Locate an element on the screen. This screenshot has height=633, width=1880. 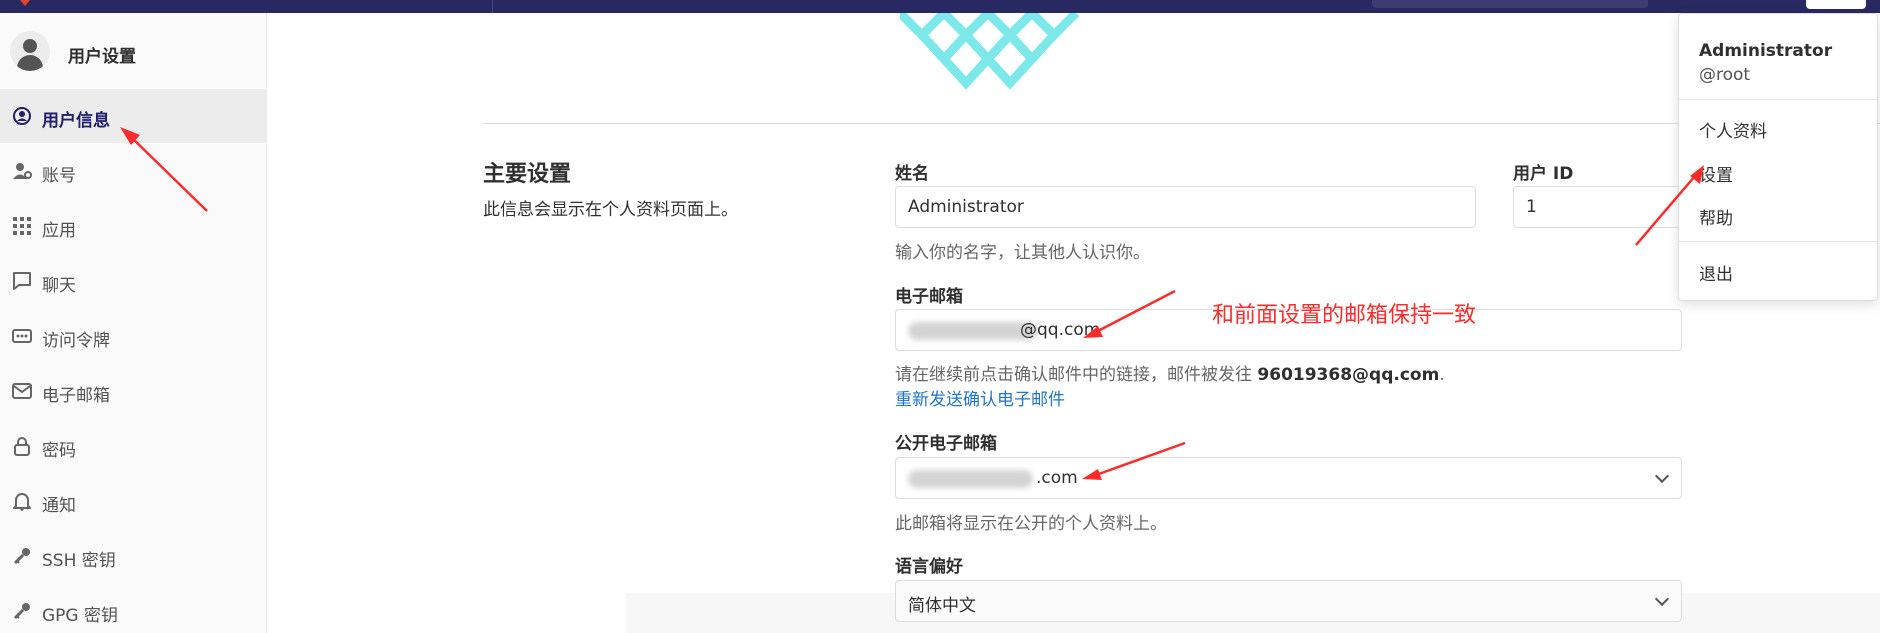
language-label: 语言偏好 is located at coordinates (929, 567).